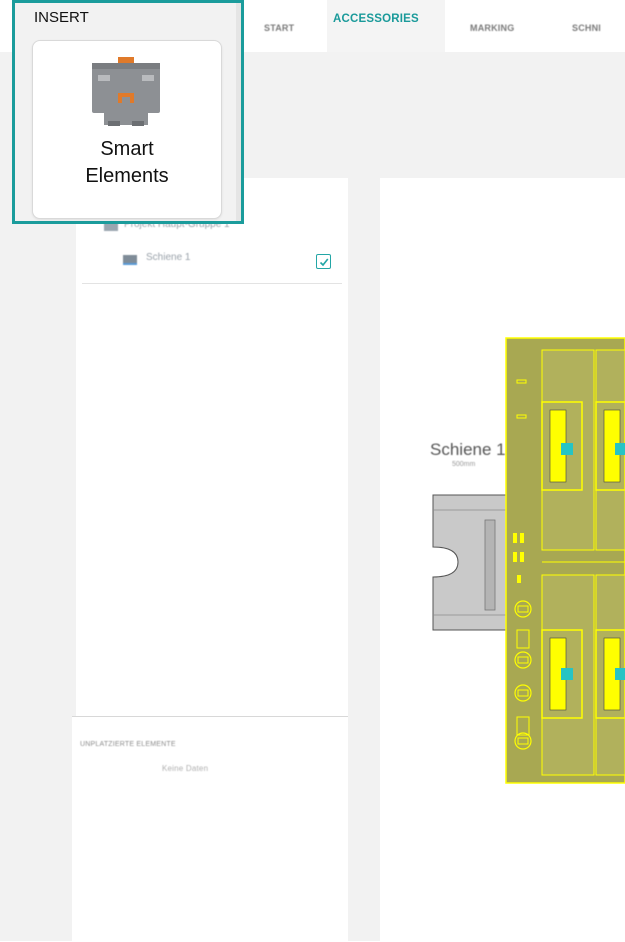  What do you see at coordinates (238, 112) in the screenshot?
I see `insert-panel-scrollbar` at bounding box center [238, 112].